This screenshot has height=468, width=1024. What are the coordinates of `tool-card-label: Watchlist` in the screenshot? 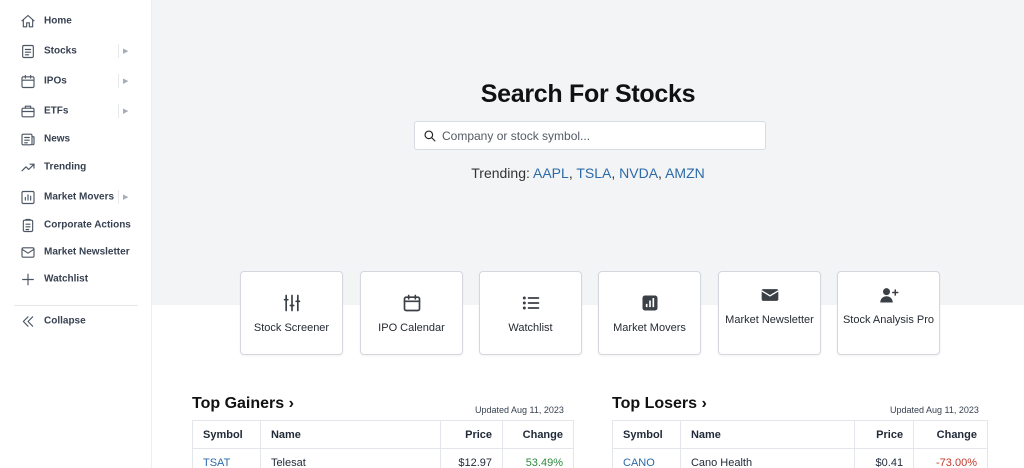 It's located at (530, 328).